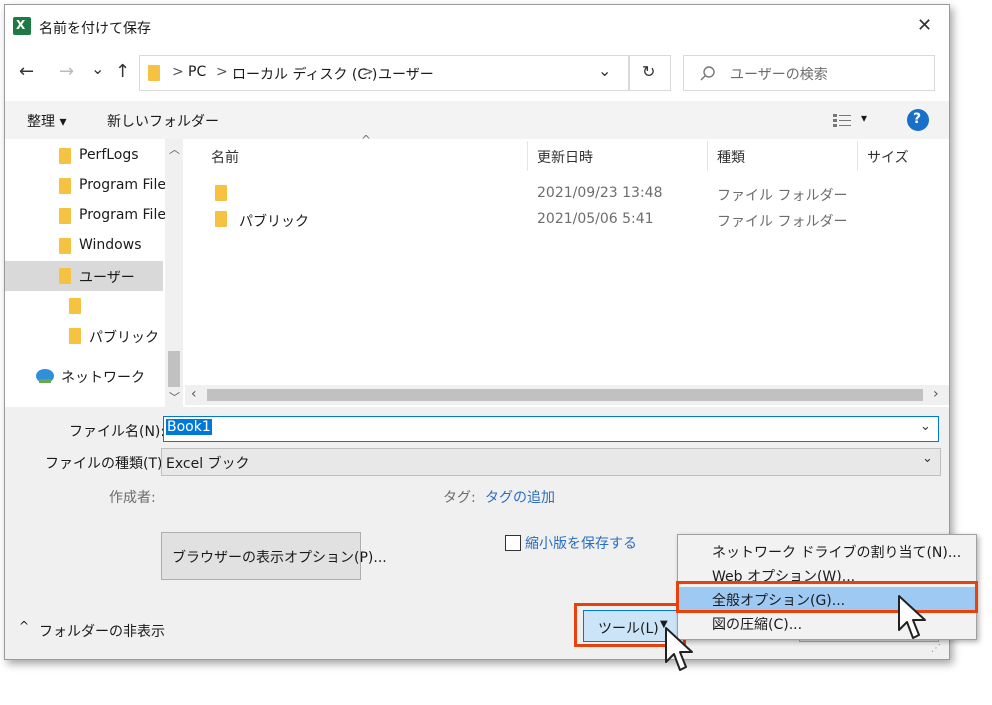 This screenshot has width=992, height=705. I want to click on file-date: 2021/09/23 13:48, so click(600, 193).